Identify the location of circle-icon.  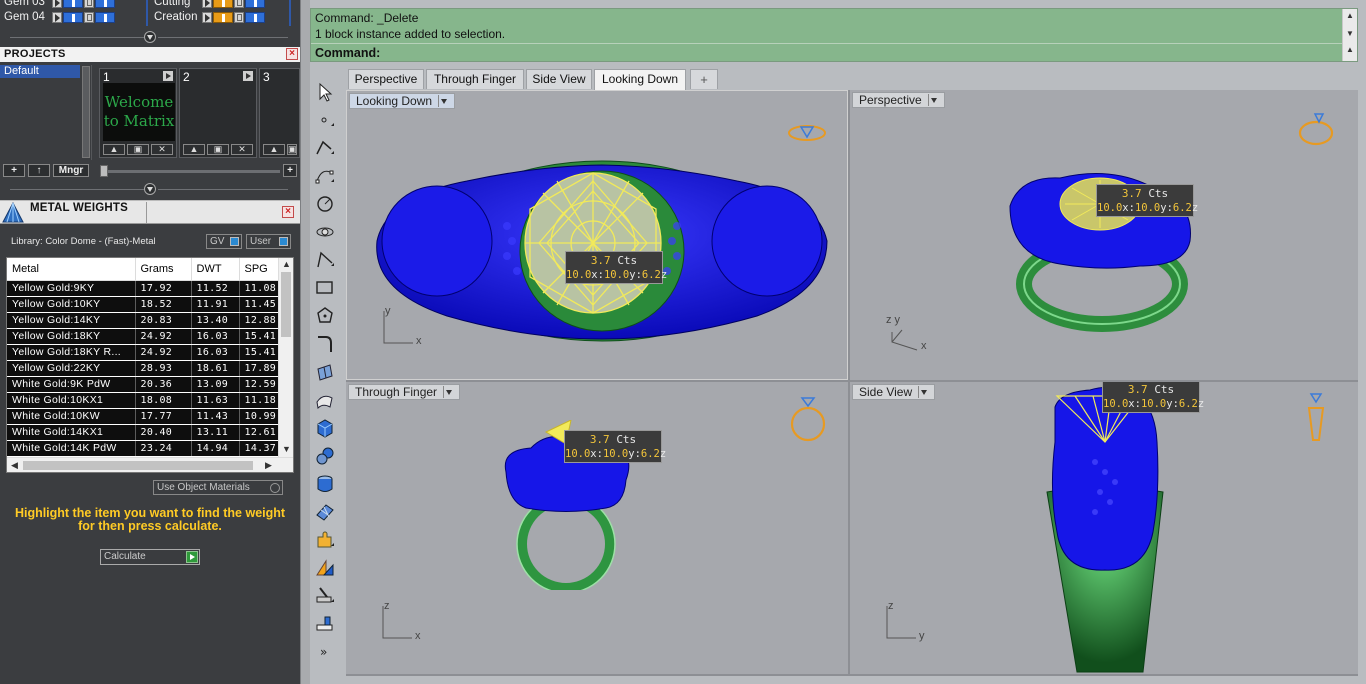
(325, 204).